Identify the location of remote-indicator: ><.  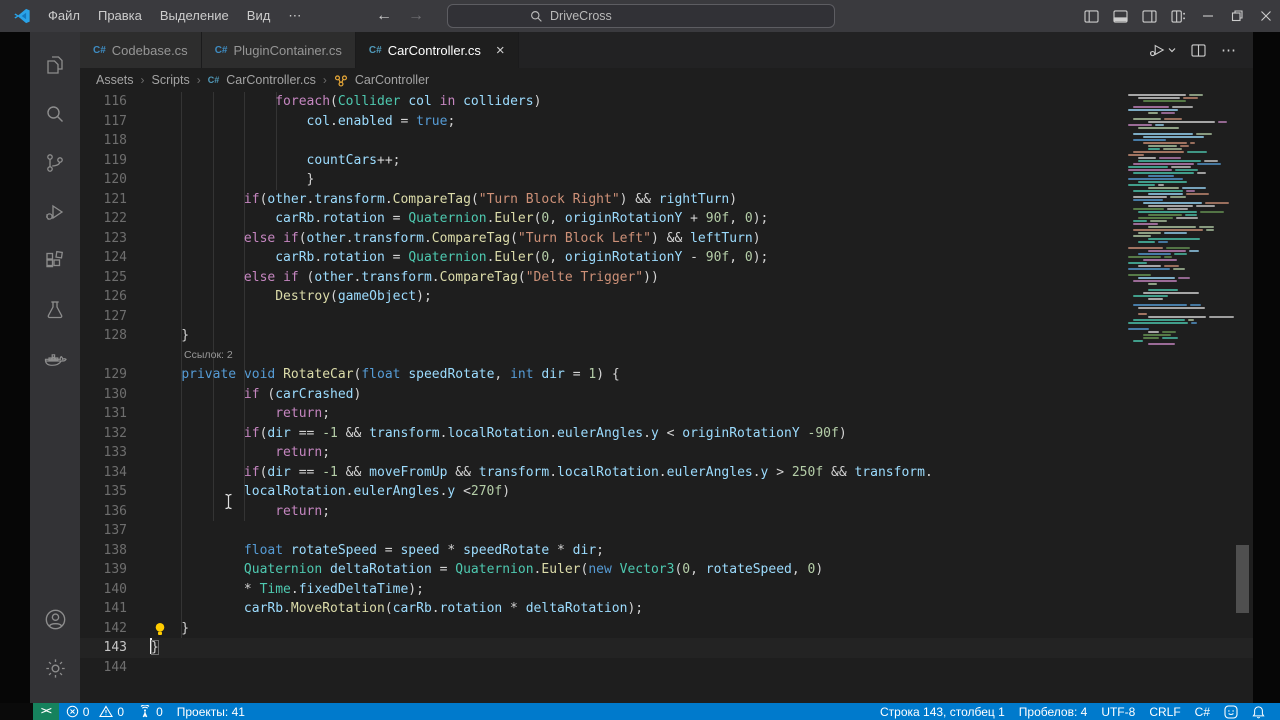
(46, 711).